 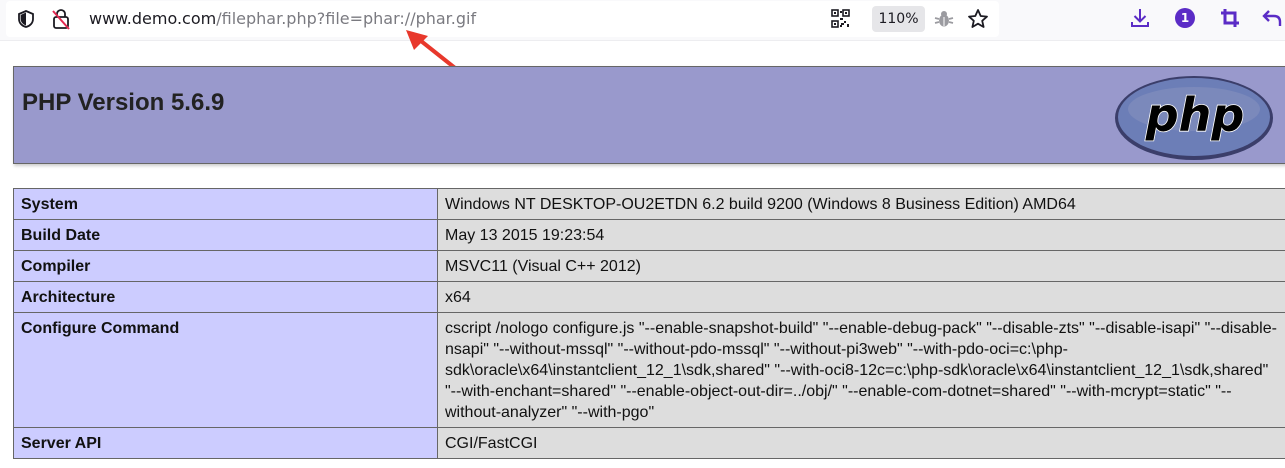 I want to click on row-value: MSVC11 (Visual C++ 2012), so click(x=861, y=266).